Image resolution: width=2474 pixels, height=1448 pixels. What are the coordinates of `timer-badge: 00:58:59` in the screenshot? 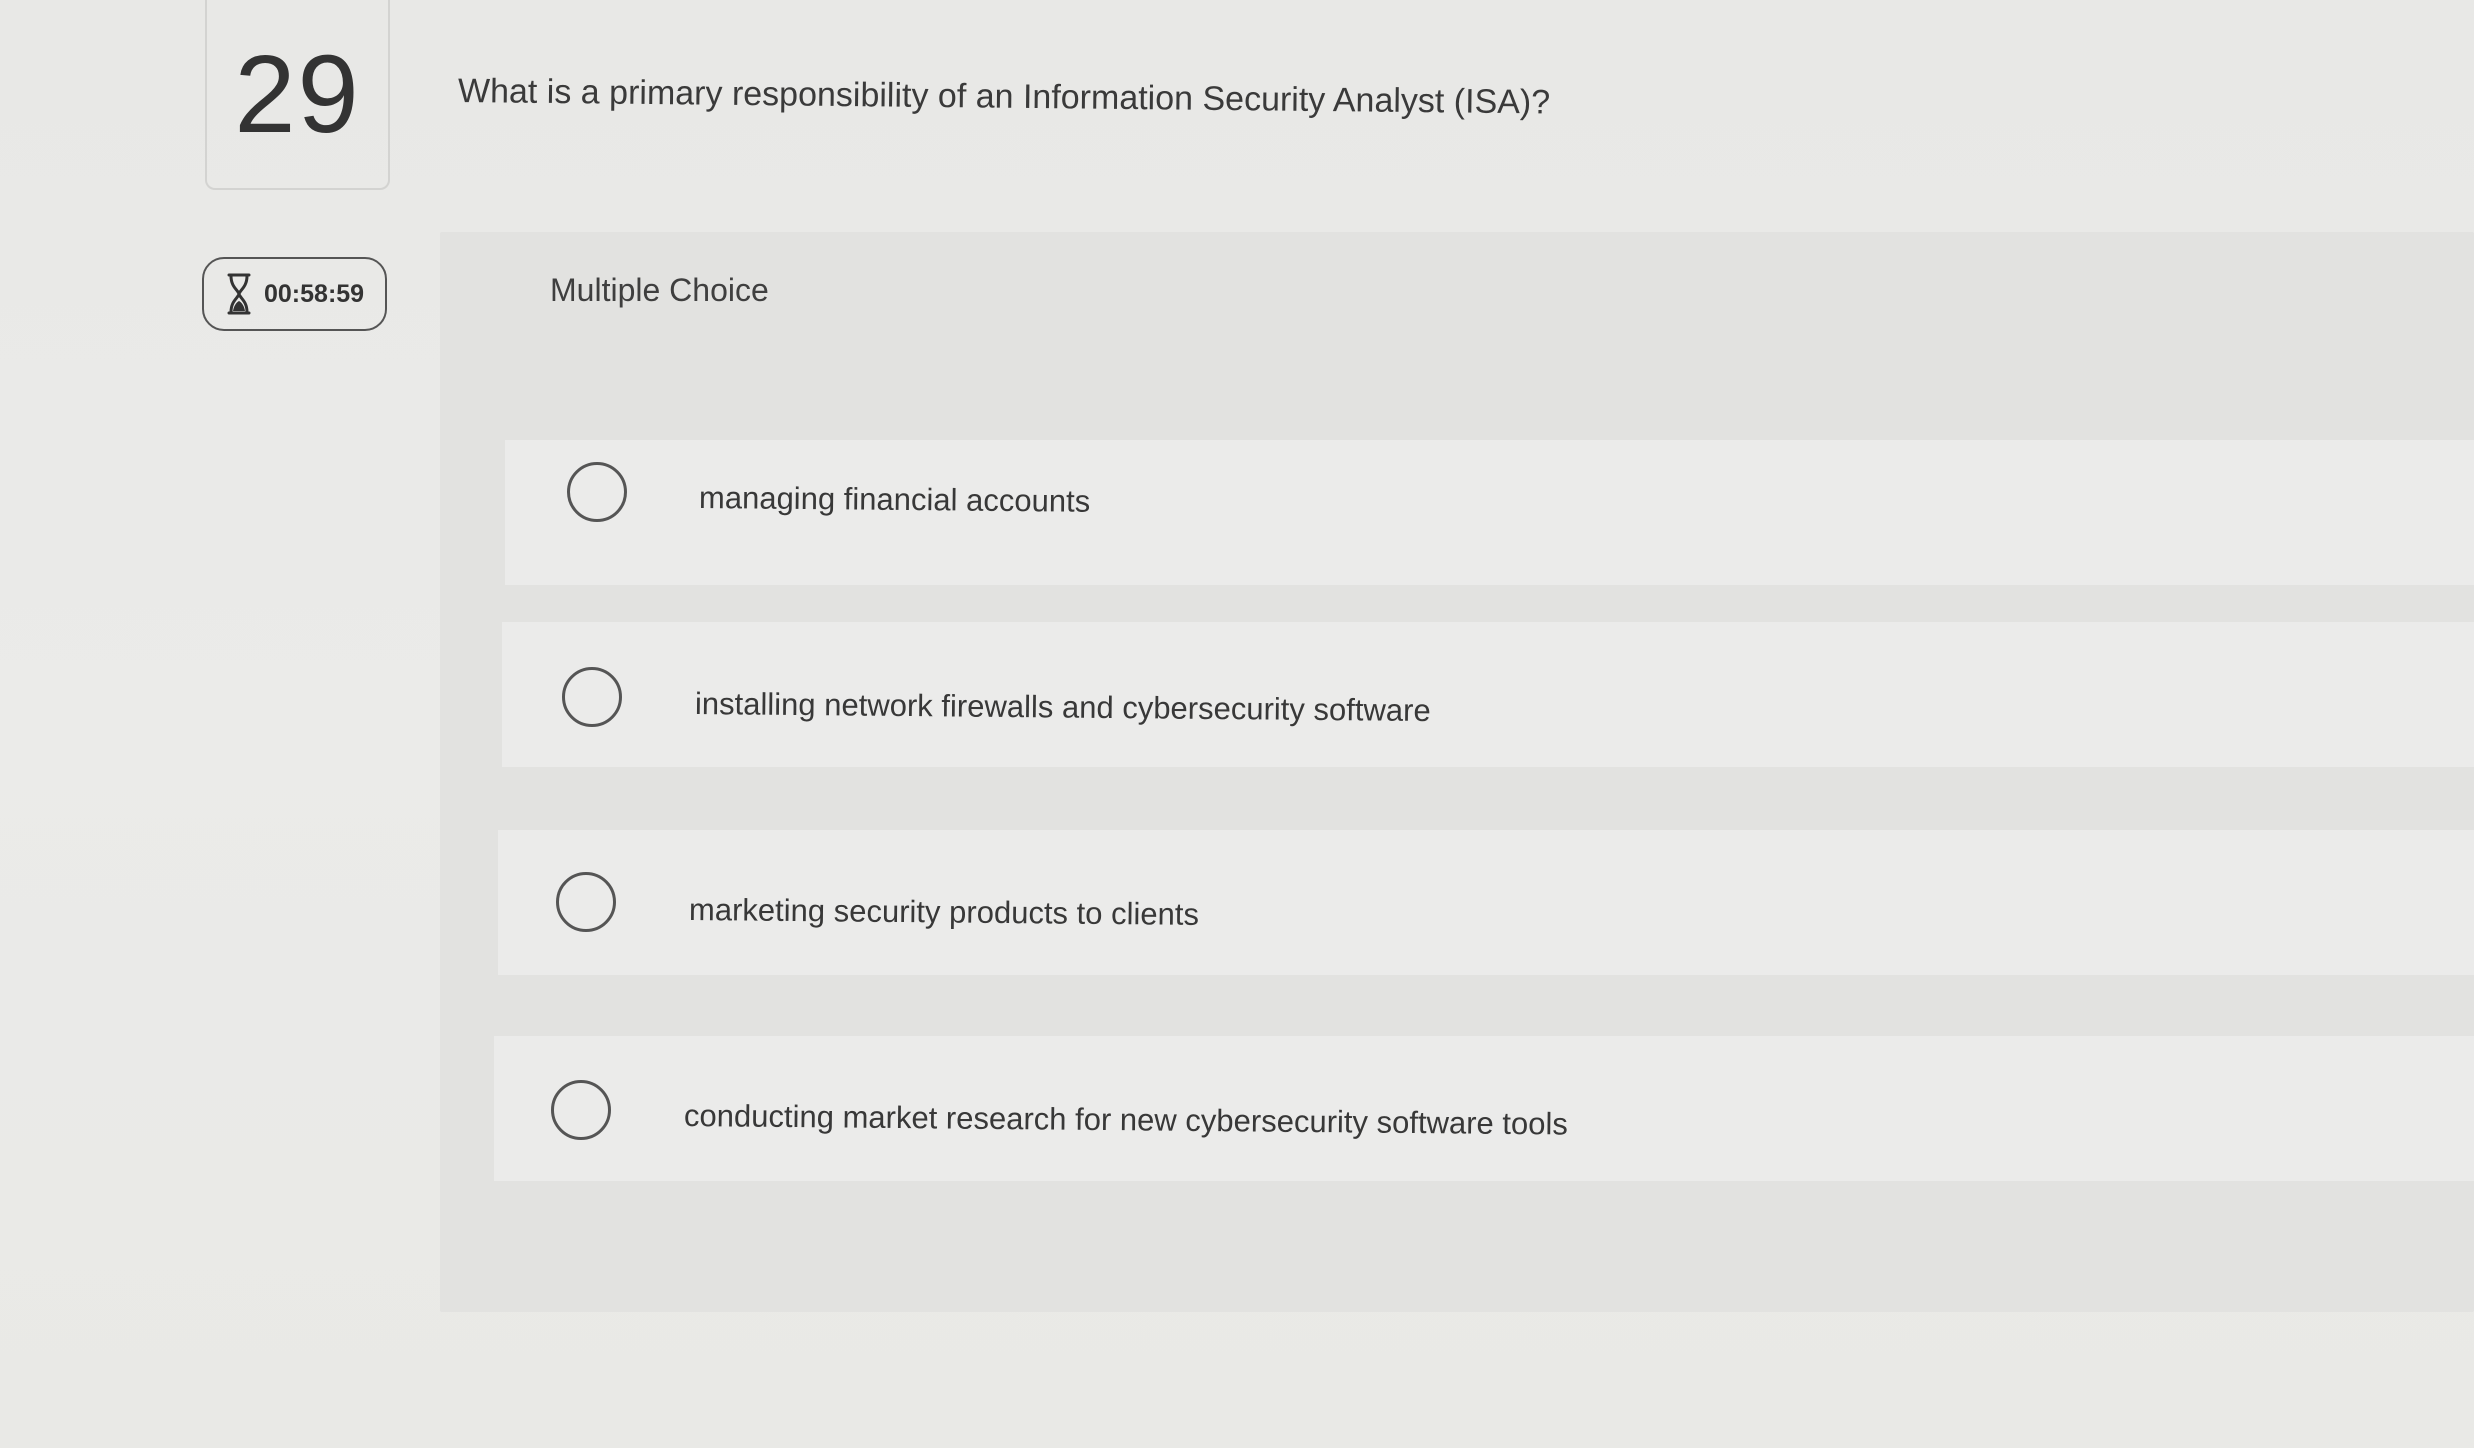 It's located at (294, 294).